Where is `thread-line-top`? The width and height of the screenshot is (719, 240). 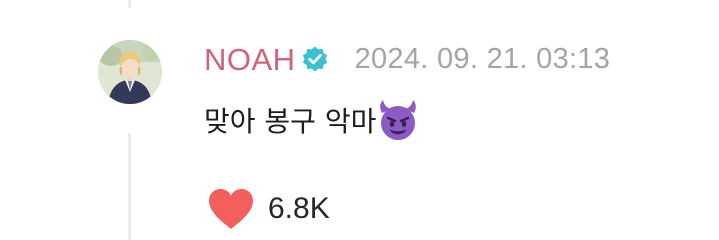
thread-line-top is located at coordinates (129, 4).